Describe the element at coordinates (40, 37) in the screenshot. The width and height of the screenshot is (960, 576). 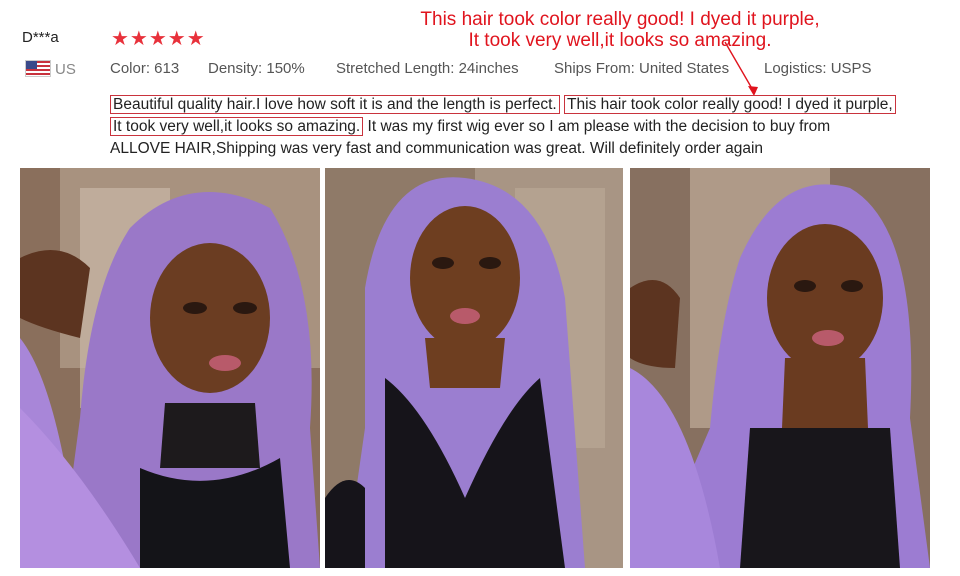
I see `reviewer-name: D***a` at that location.